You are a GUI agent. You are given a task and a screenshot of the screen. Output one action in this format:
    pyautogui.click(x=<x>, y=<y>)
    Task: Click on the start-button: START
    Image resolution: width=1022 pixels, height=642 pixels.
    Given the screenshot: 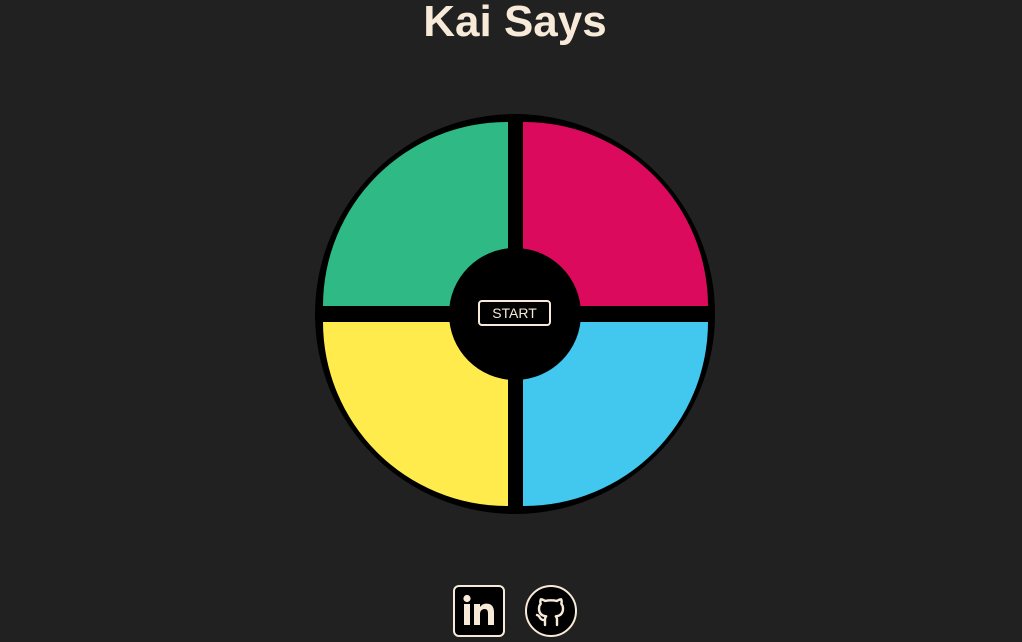 What is the action you would take?
    pyautogui.click(x=514, y=313)
    